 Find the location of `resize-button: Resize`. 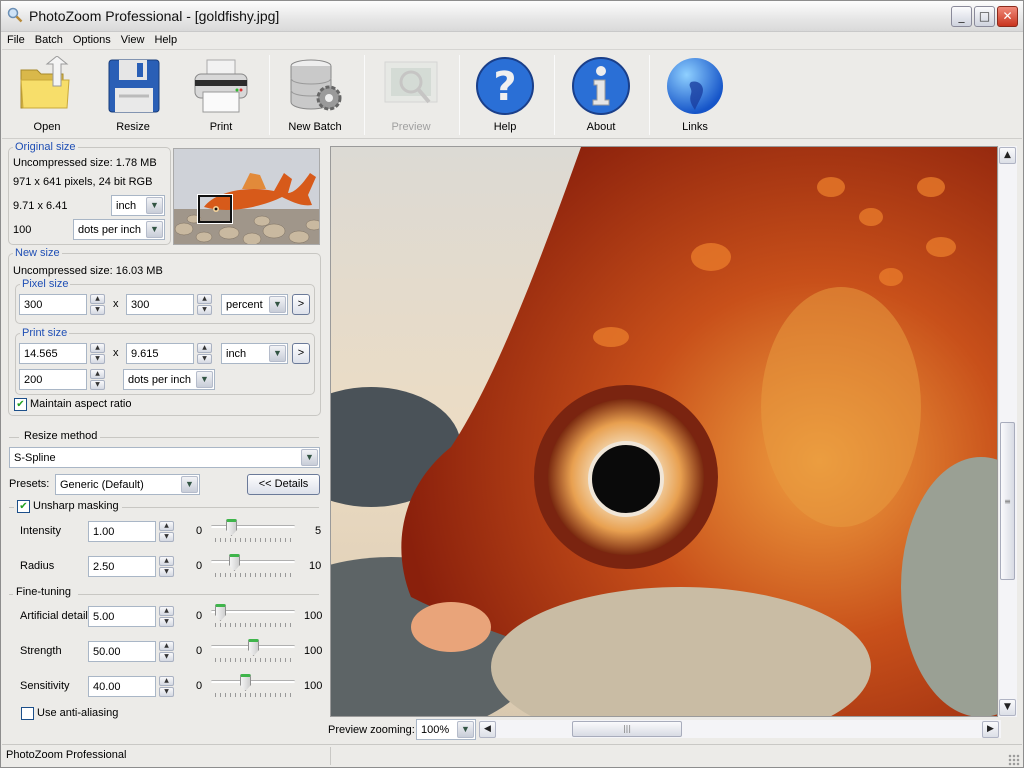

resize-button: Resize is located at coordinates (133, 94).